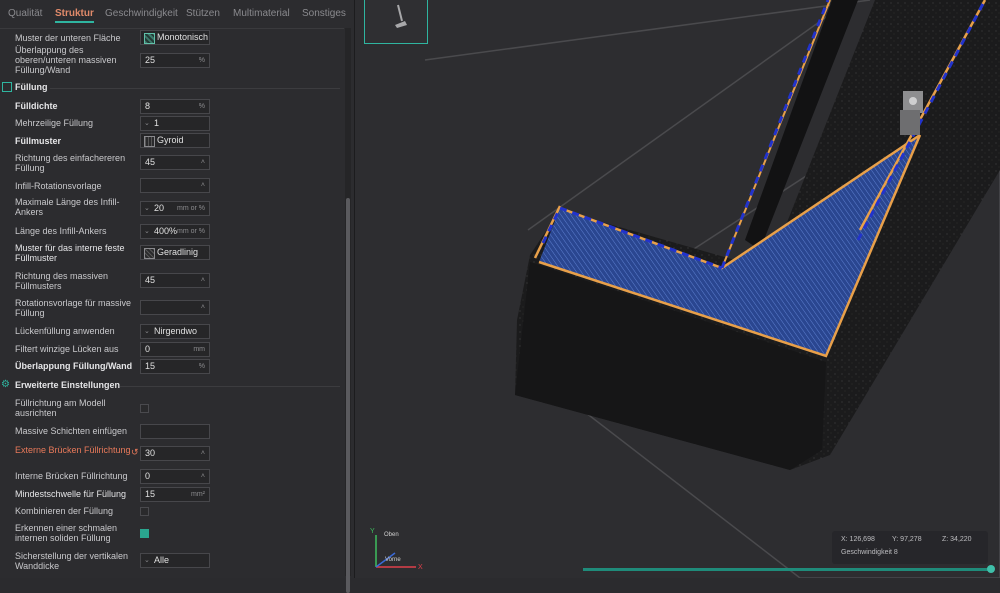  I want to click on tab-qualitaet: Qualität, so click(25, 13).